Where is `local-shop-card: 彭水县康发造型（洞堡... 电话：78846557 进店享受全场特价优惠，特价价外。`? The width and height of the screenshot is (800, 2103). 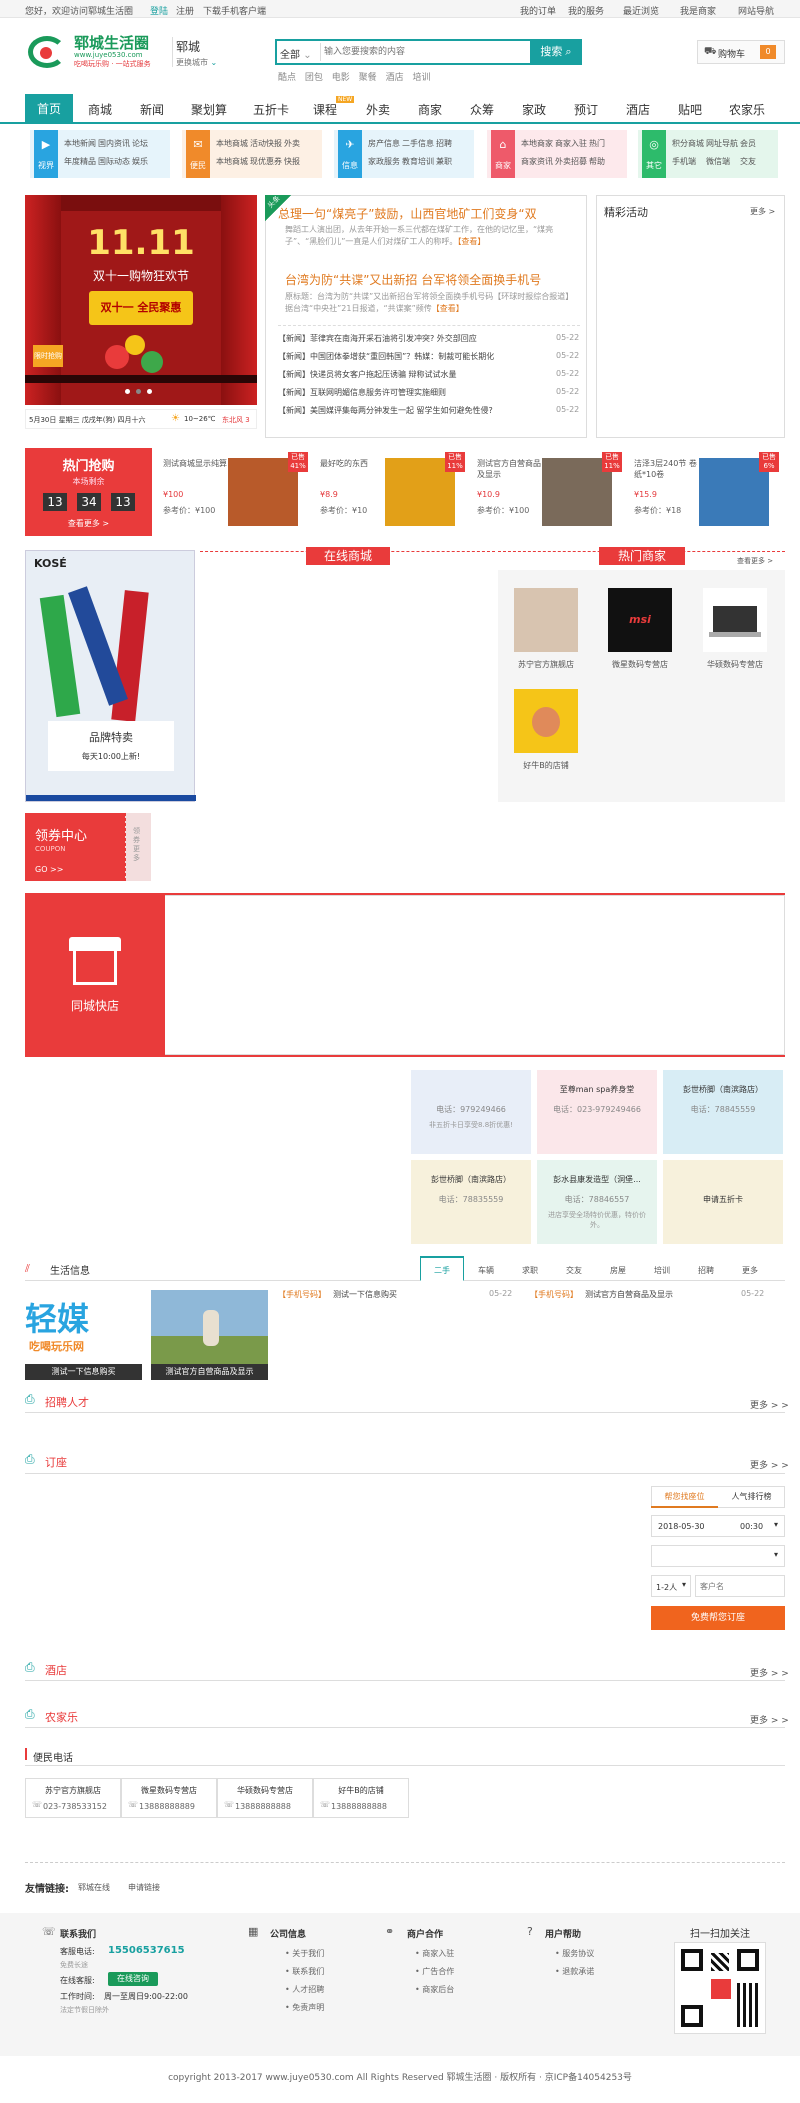
local-shop-card: 彭水县康发造型（洞堡... 电话：78846557 进店享受全场特价优惠，特价价外。 is located at coordinates (597, 1202).